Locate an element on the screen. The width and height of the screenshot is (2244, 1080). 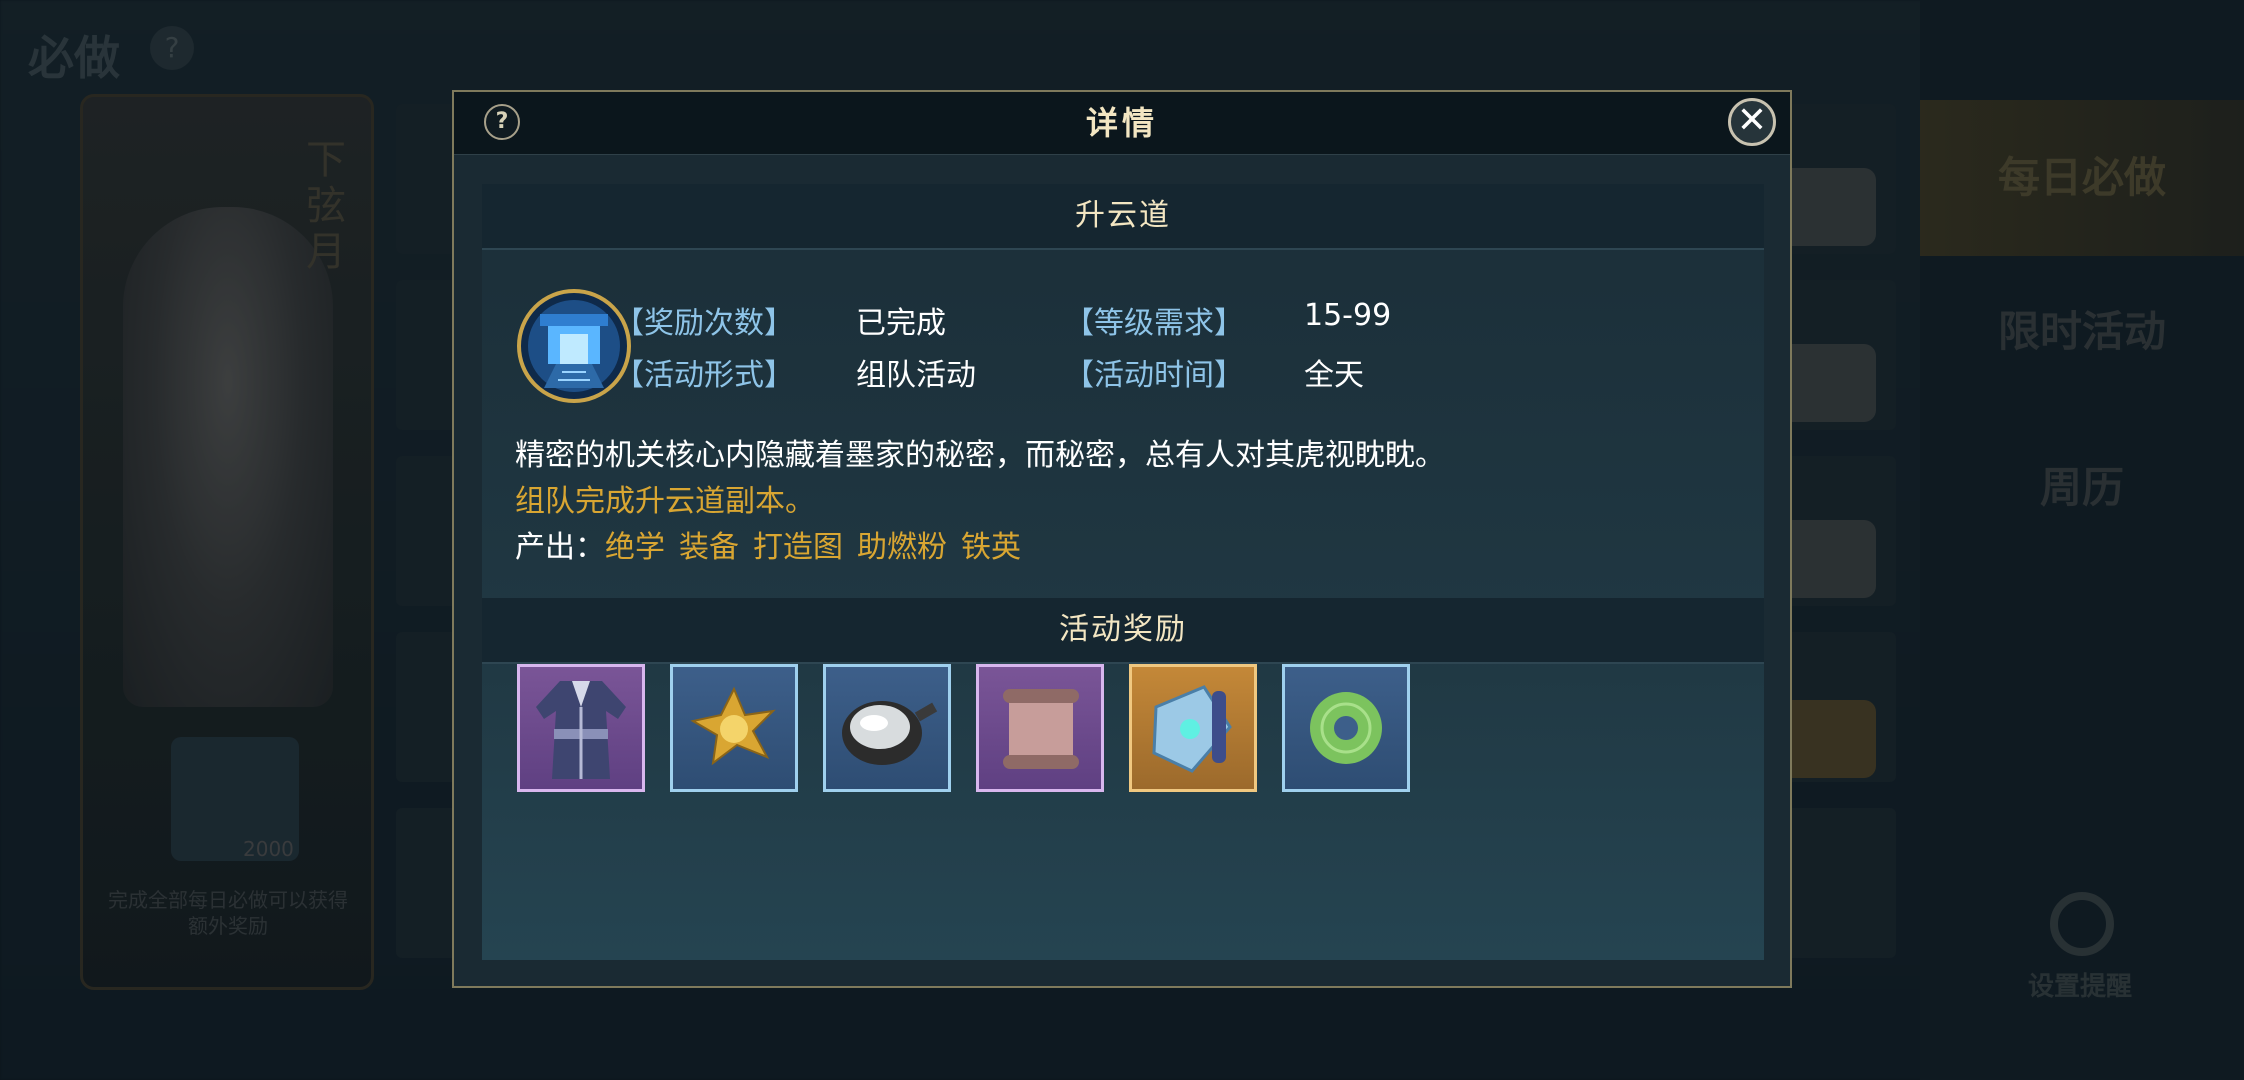
output-item: 装备 is located at coordinates (709, 547).